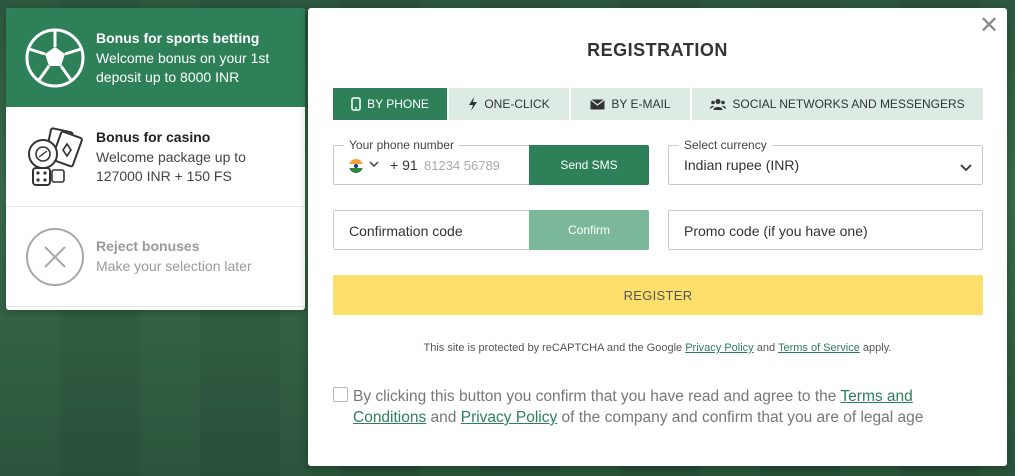 This screenshot has width=1015, height=476. Describe the element at coordinates (434, 231) in the screenshot. I see `confirmation-code-input` at that location.